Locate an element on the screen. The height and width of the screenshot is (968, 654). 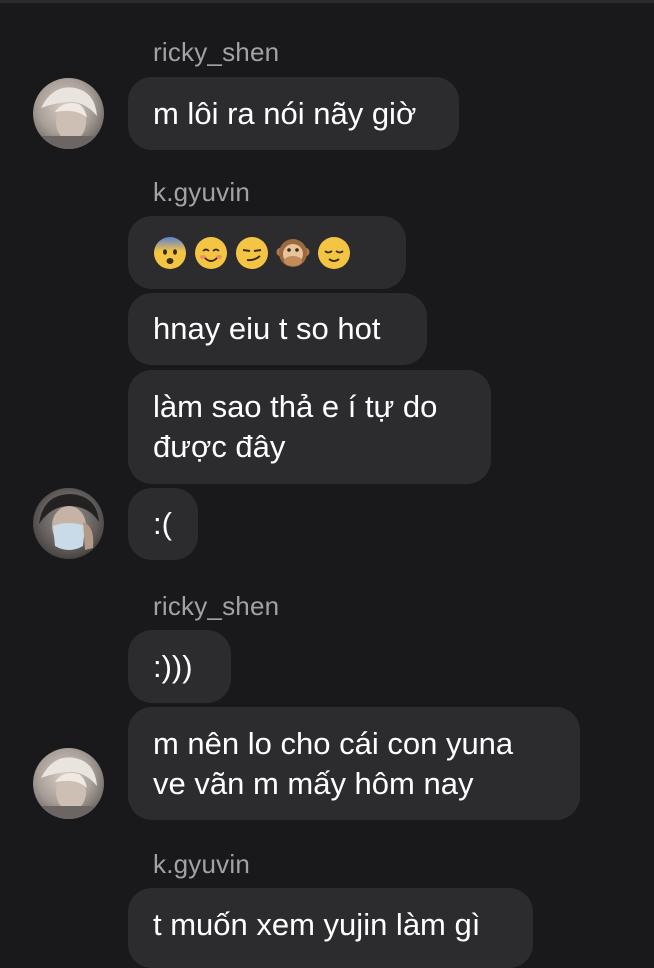
smiling-face-emoji is located at coordinates (211, 252).